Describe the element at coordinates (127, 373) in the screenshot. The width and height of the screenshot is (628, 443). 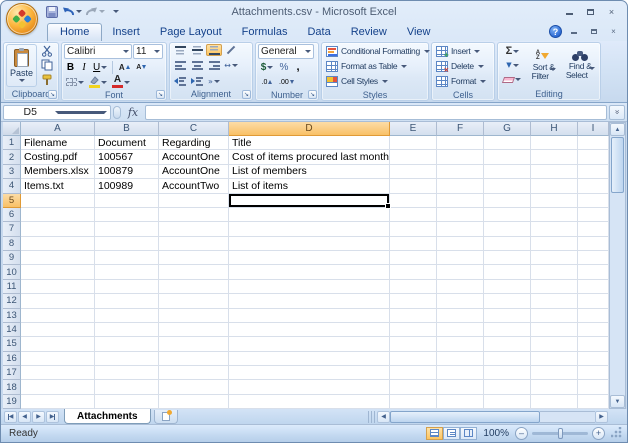
I see `cell-B17` at that location.